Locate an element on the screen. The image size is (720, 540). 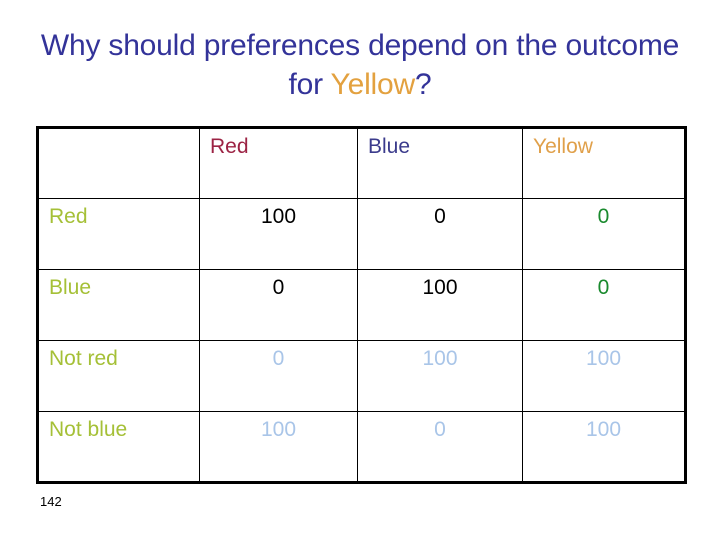
cell-not-blue-yellow: 100 is located at coordinates (604, 447).